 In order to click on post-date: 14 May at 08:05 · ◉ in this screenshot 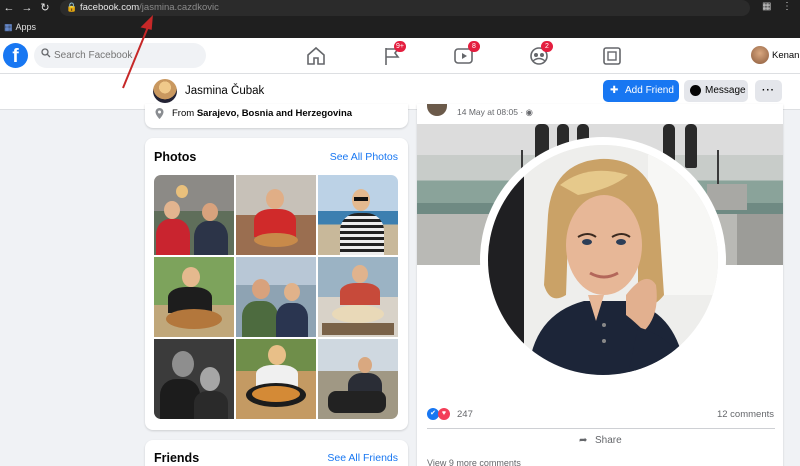, I will do `click(495, 112)`.